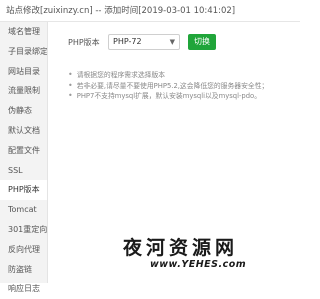  What do you see at coordinates (23, 151) in the screenshot?
I see `sidebar-item-config-file: 配置文件` at bounding box center [23, 151].